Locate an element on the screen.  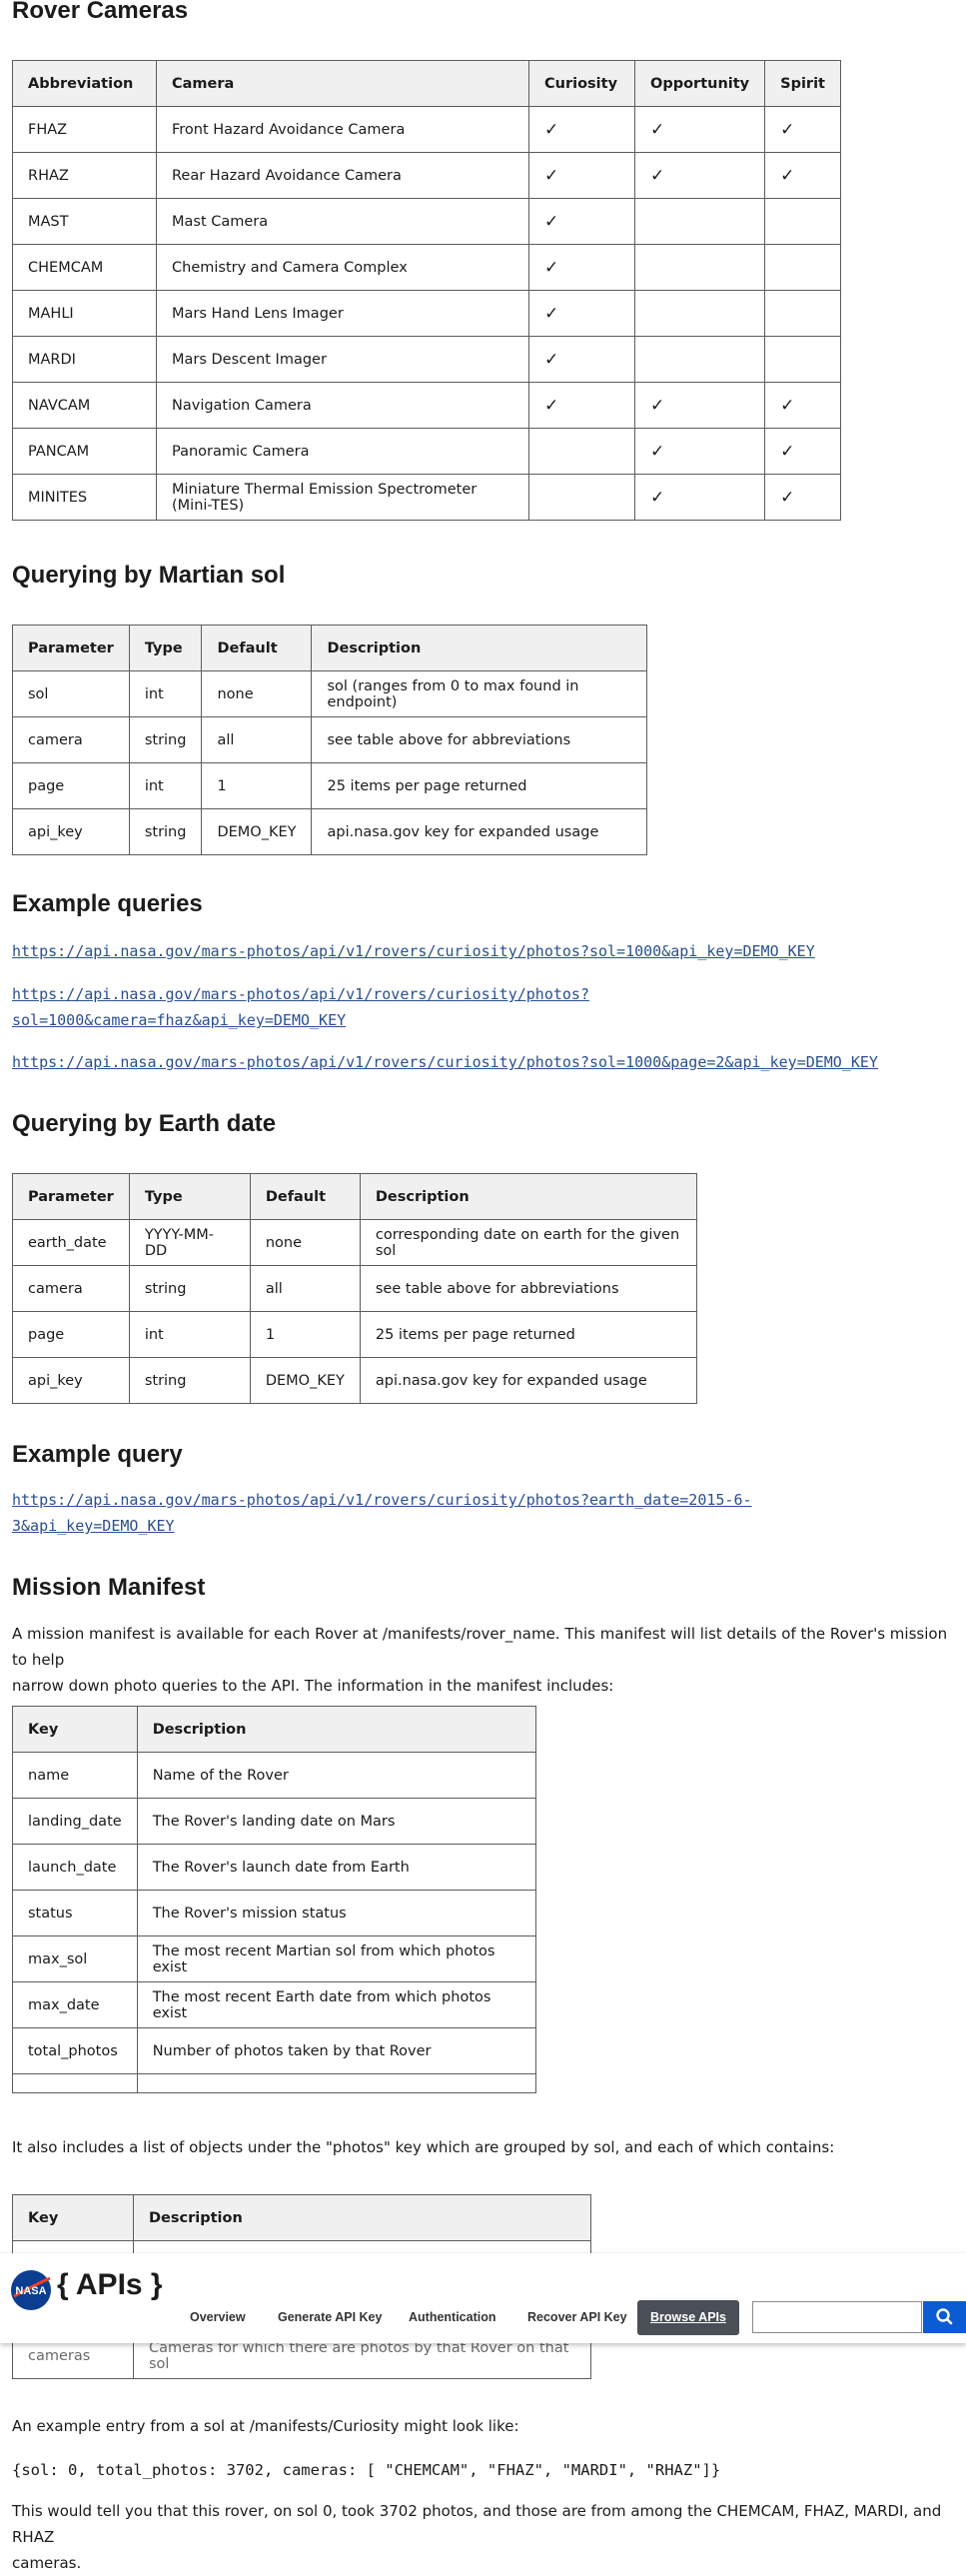
table-cell: Panoramic Camera is located at coordinates (342, 451).